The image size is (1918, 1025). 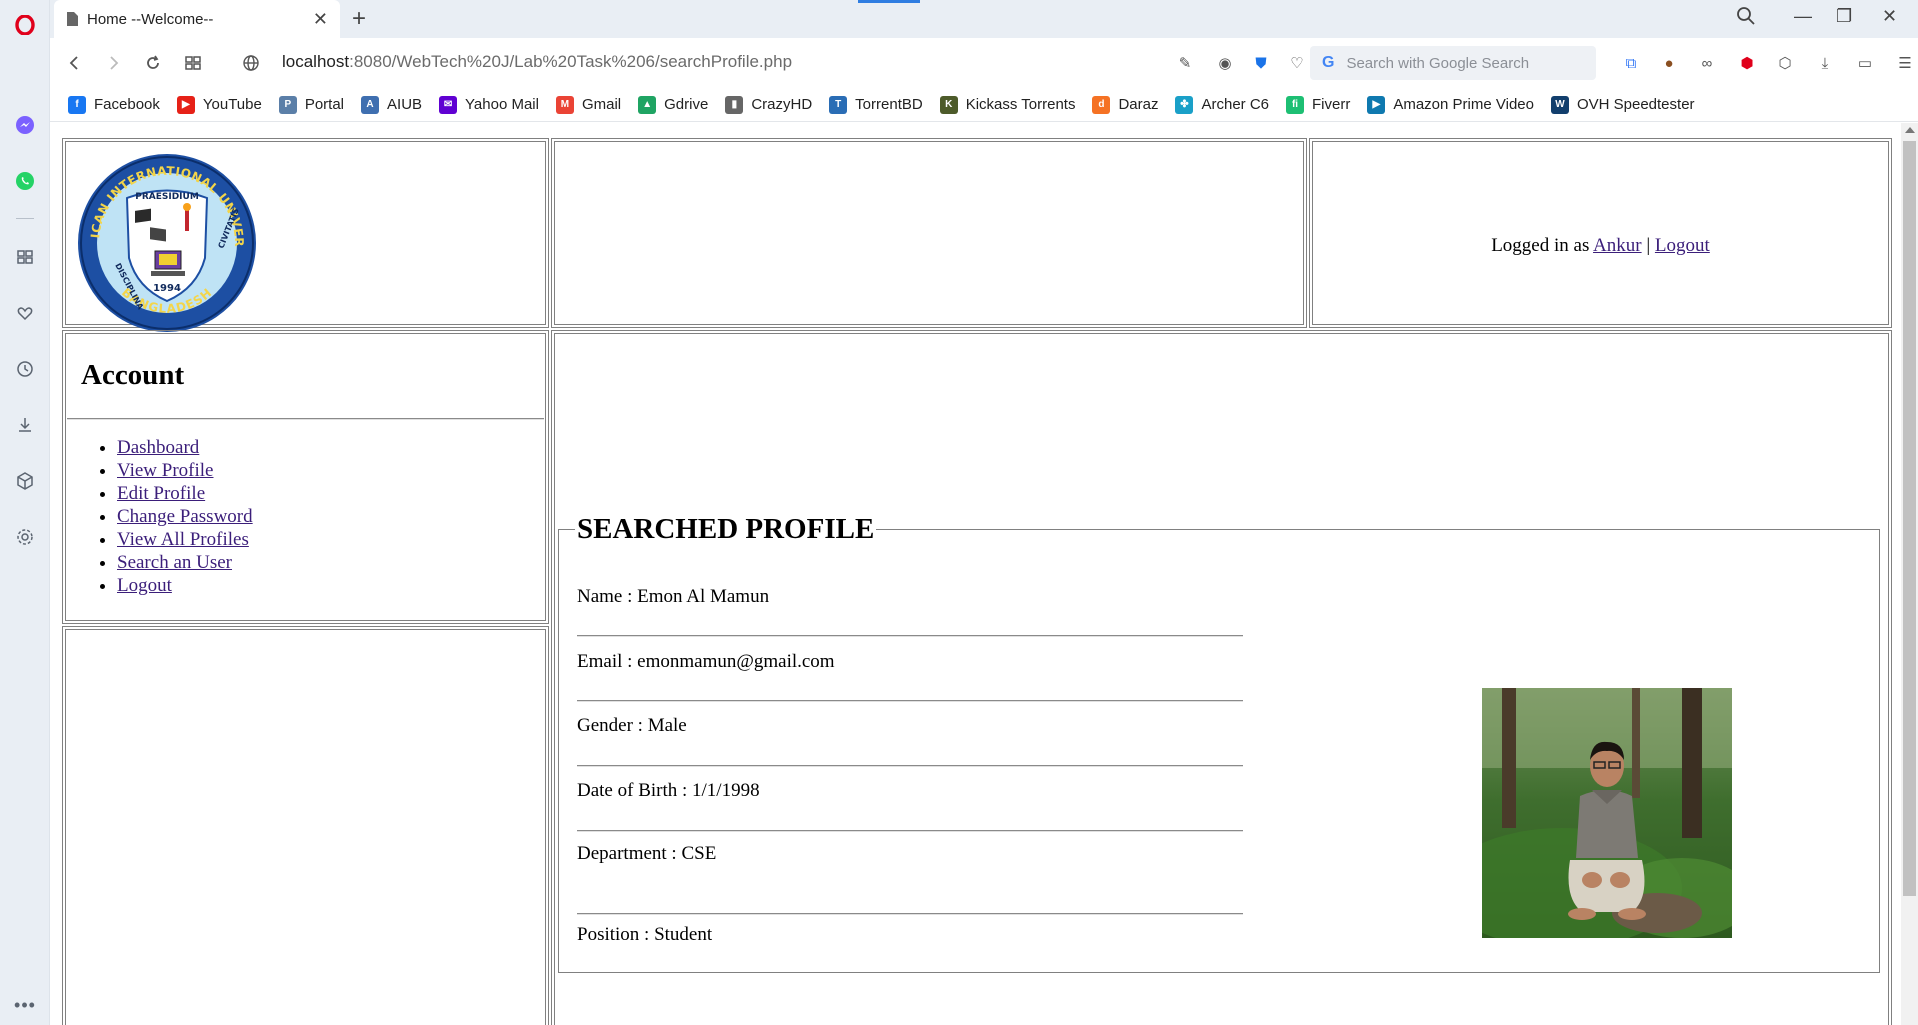 I want to click on url-host: localhost, so click(x=316, y=61).